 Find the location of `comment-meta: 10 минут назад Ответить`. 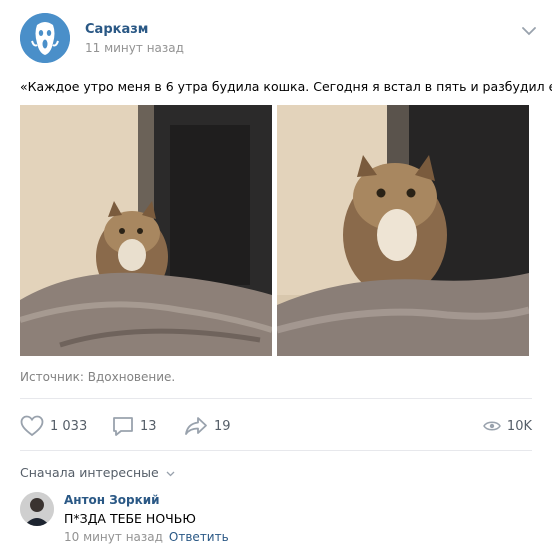

comment-meta: 10 минут назад Ответить is located at coordinates (146, 537).